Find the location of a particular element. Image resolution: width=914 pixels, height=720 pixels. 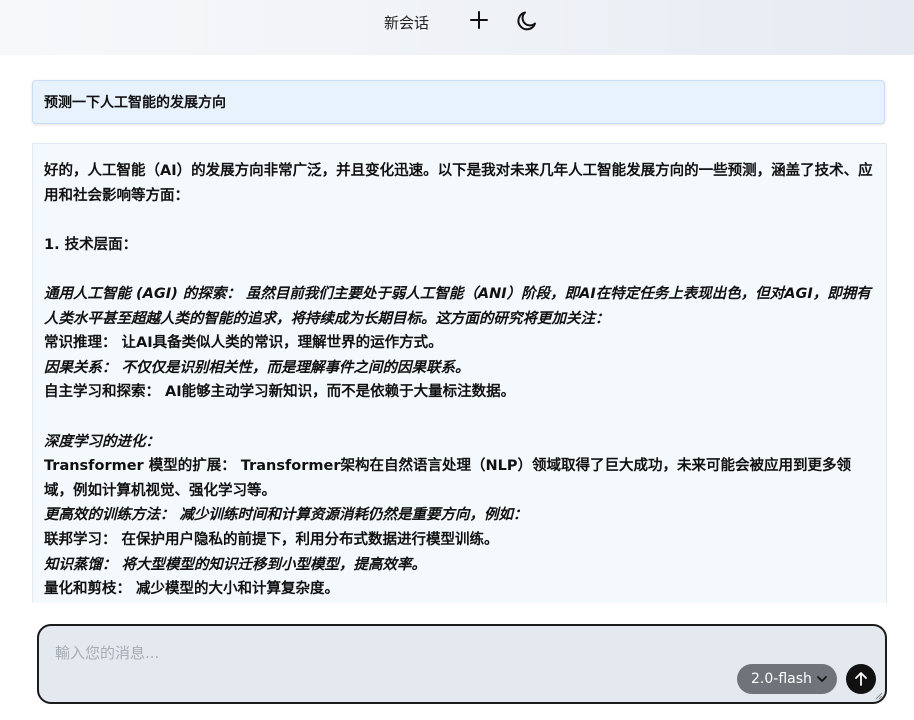

federated-line: 联邦学习： 在保护用户隐私的前提下，利用分布式数据进行模型训练。 is located at coordinates (459, 540).